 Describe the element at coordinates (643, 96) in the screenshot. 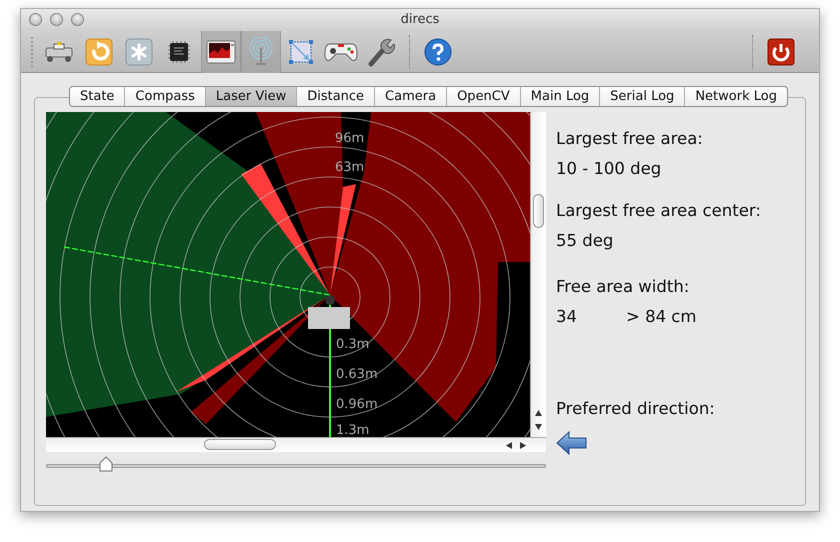

I see `tab: Serial Log` at that location.